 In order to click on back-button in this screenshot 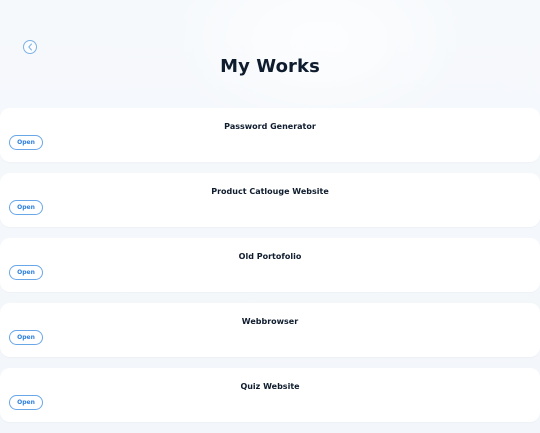, I will do `click(30, 47)`.